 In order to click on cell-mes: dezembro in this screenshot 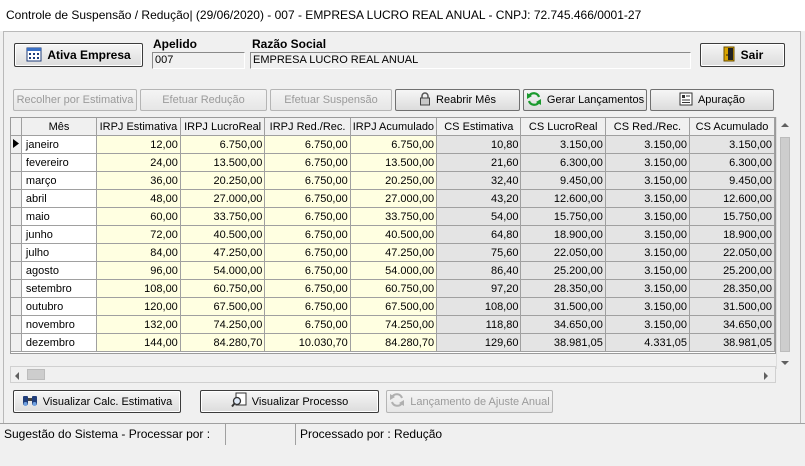, I will do `click(59, 342)`.